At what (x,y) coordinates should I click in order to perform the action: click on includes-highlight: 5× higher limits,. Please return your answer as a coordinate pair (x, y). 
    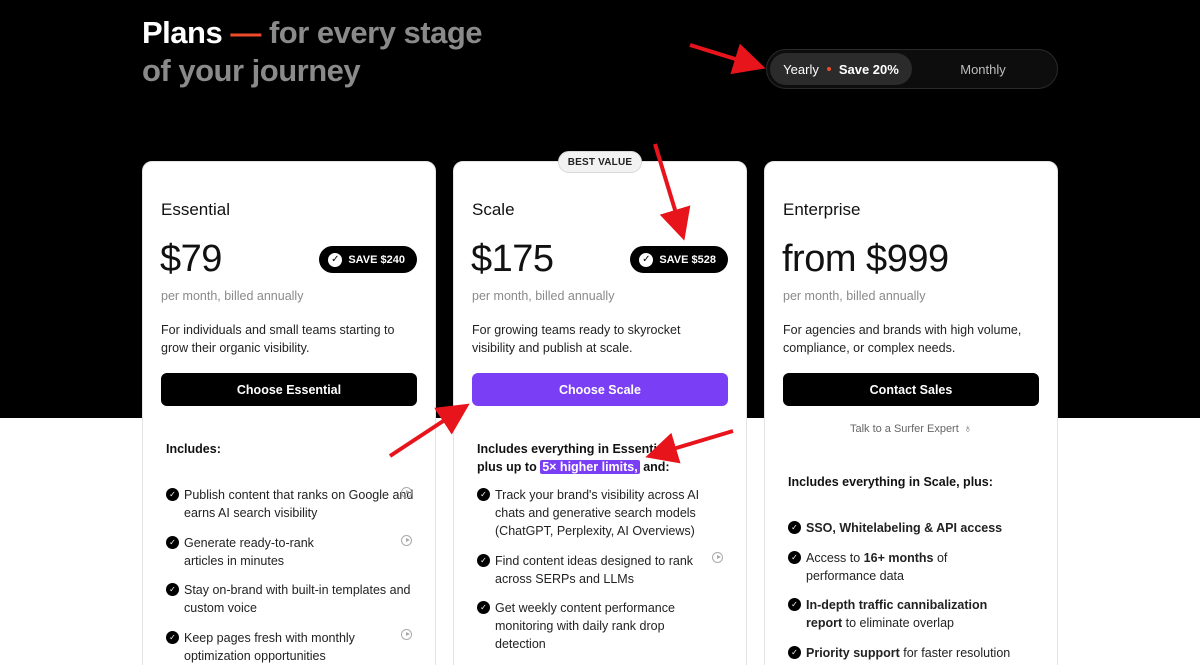
    Looking at the image, I should click on (590, 467).